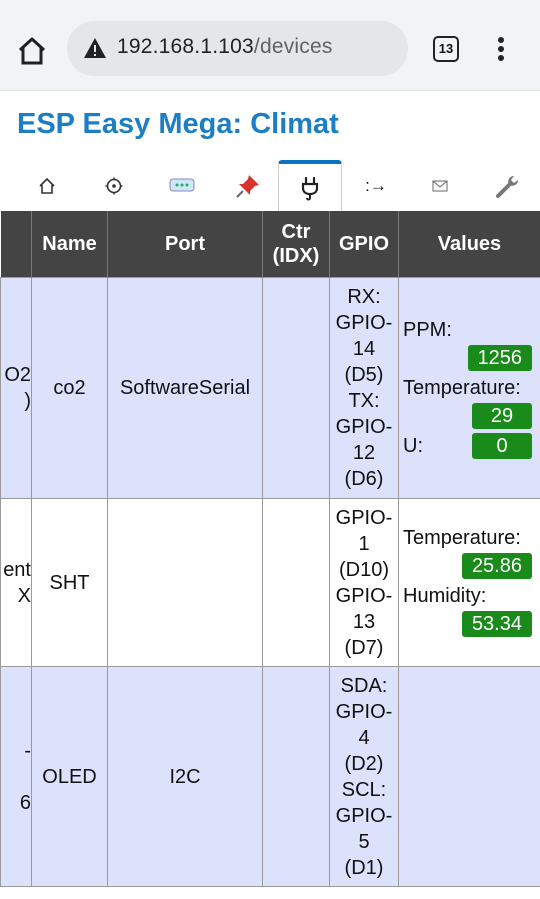  What do you see at coordinates (502, 416) in the screenshot?
I see `value-badge: 29` at bounding box center [502, 416].